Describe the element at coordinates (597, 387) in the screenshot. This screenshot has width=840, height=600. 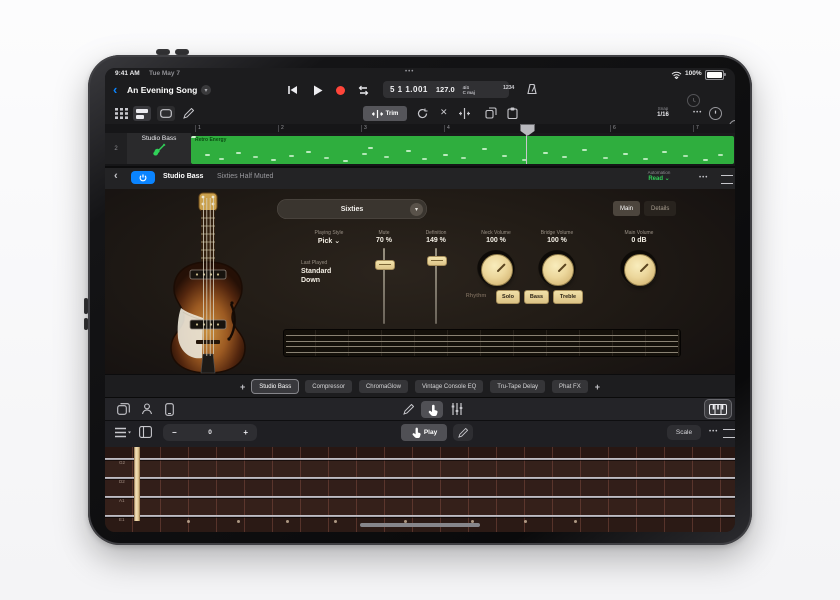
I see `add-plugin-button-end: +` at that location.